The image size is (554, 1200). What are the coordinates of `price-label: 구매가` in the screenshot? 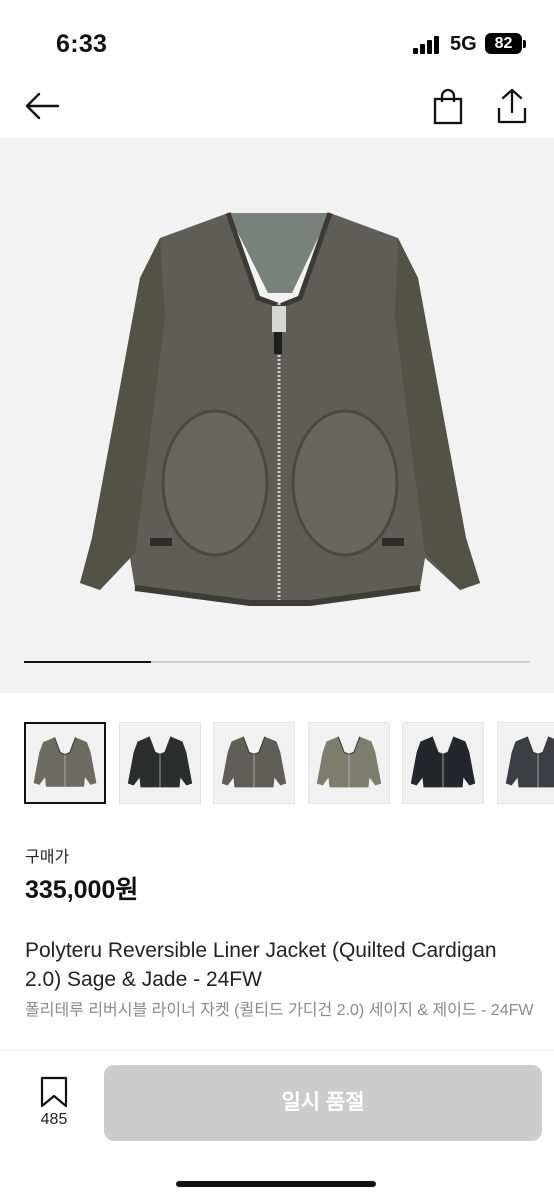 It's located at (47, 857).